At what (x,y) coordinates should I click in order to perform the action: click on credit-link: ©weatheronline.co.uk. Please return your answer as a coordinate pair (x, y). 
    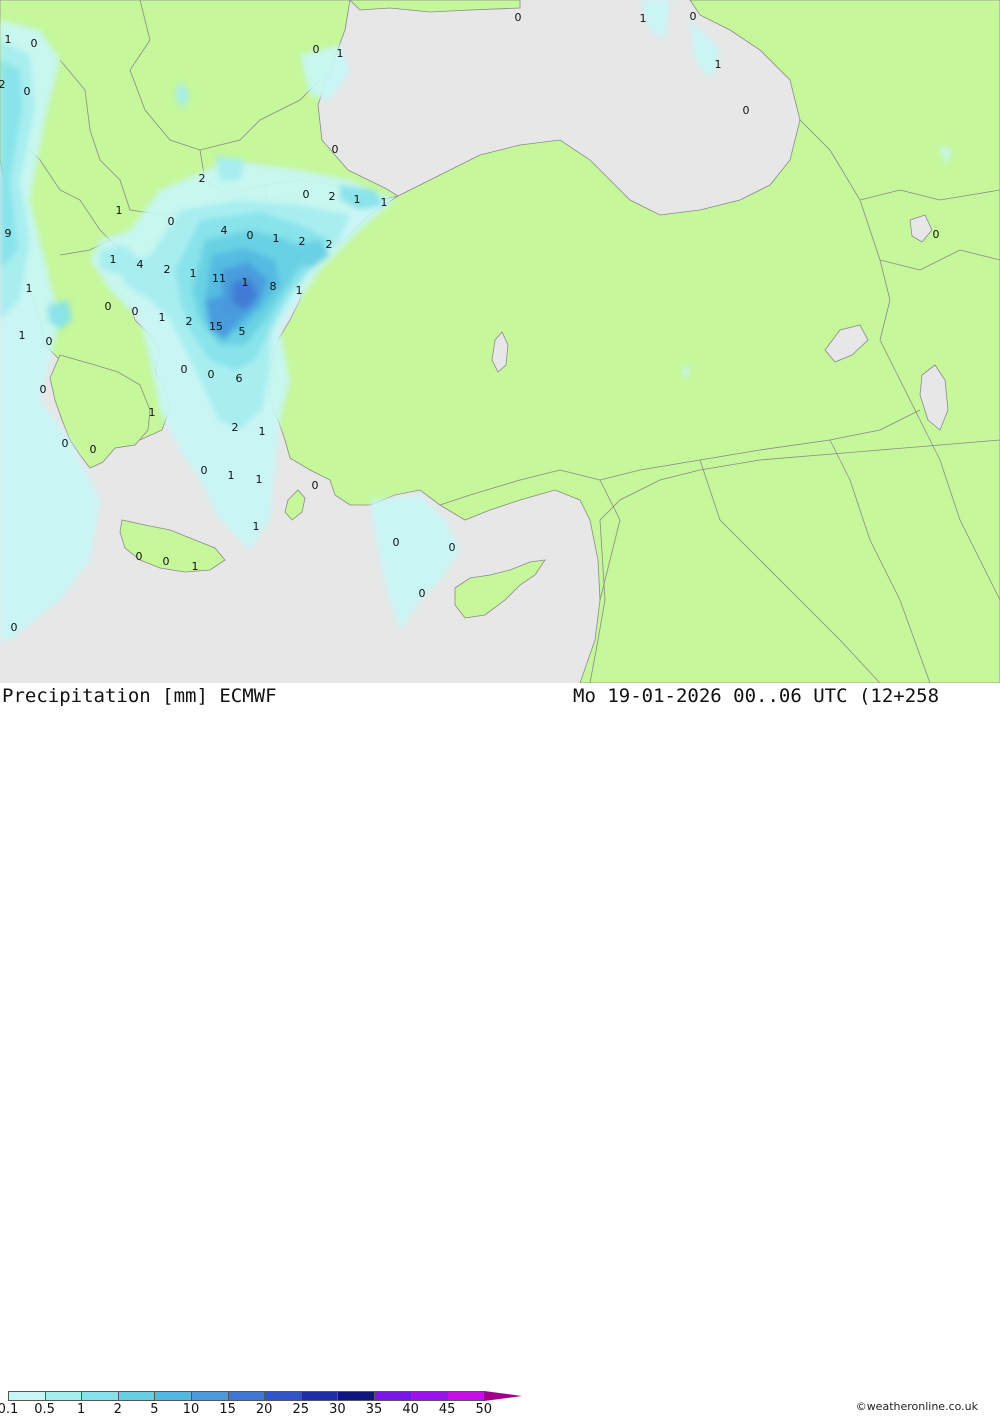
    Looking at the image, I should click on (917, 1406).